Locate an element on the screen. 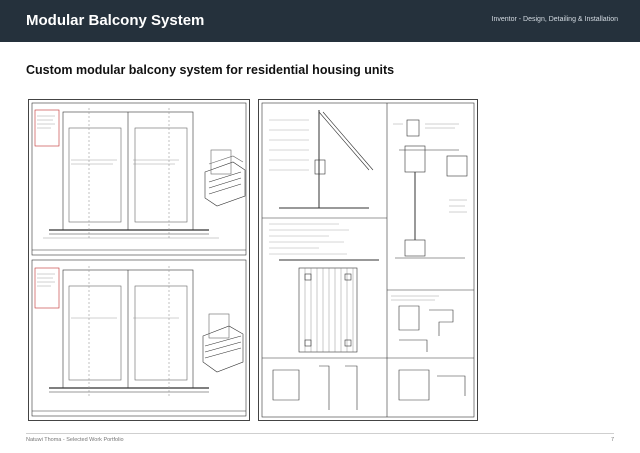 The height and width of the screenshot is (453, 640). page-number: 7 is located at coordinates (612, 440).